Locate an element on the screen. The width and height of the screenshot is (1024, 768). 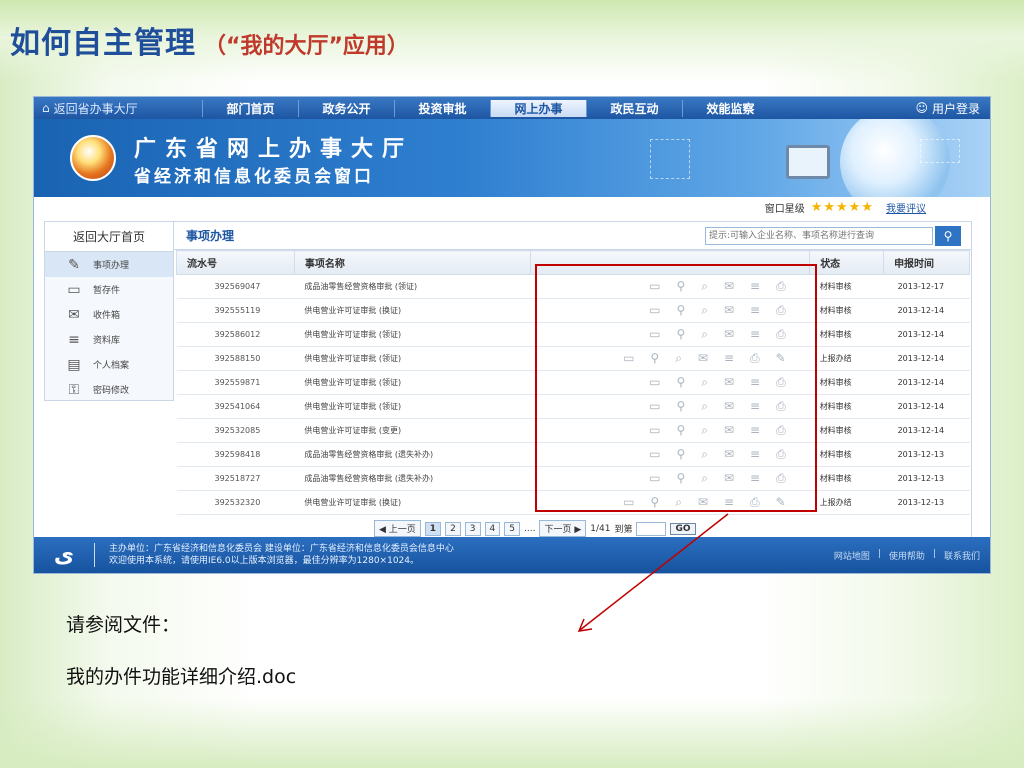
item-name-cell: 供电营业许可证审批 (换证) is located at coordinates (412, 502).